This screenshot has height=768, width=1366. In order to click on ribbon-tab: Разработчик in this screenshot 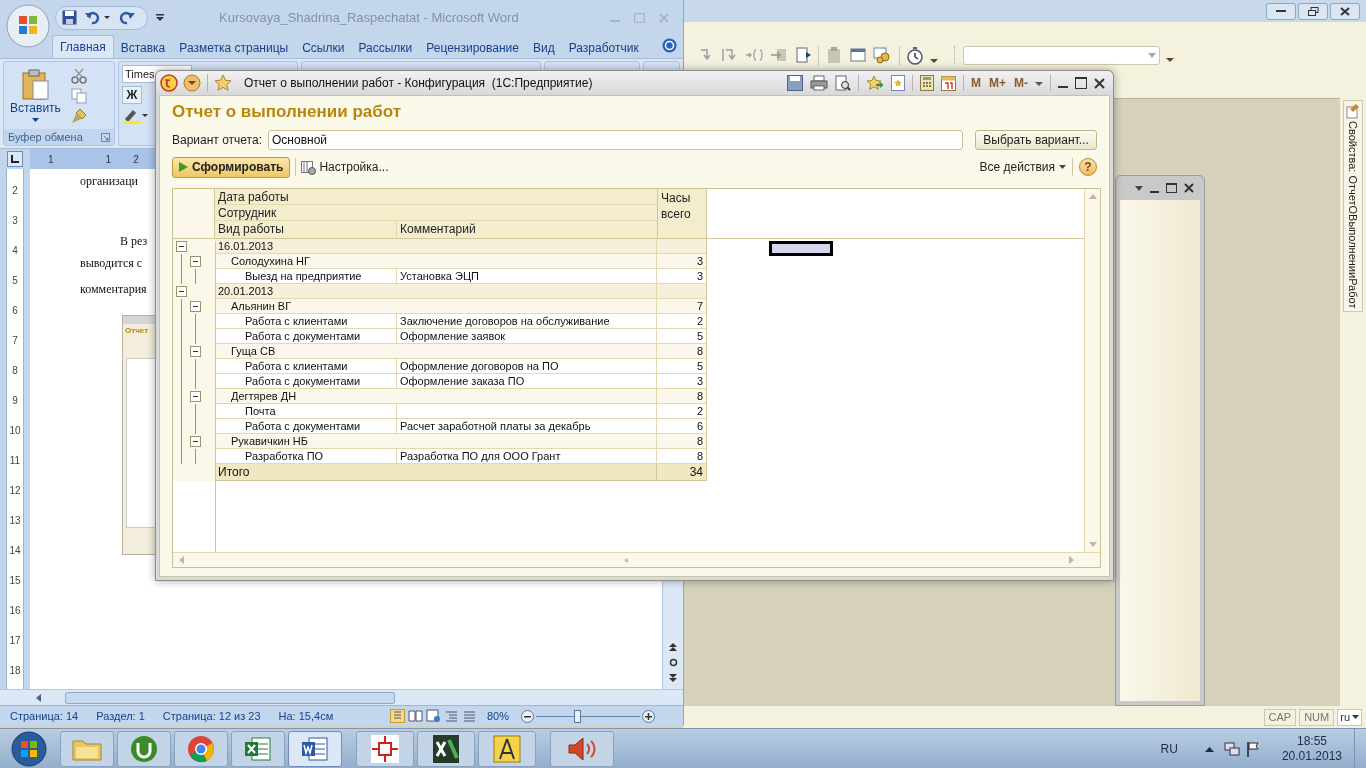, I will do `click(603, 47)`.